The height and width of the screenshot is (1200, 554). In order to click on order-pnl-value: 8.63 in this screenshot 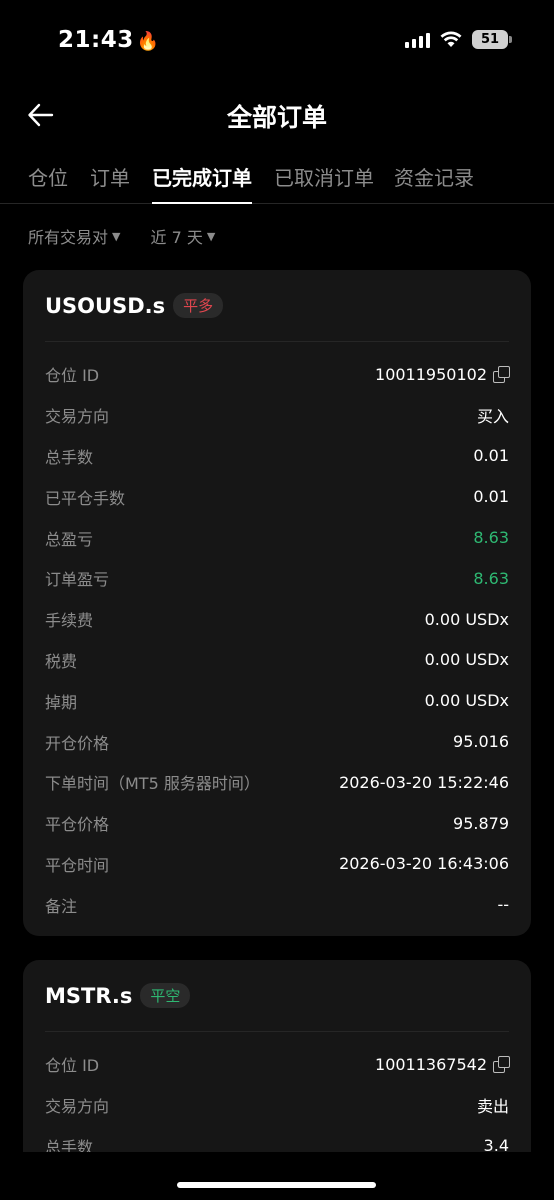, I will do `click(491, 578)`.